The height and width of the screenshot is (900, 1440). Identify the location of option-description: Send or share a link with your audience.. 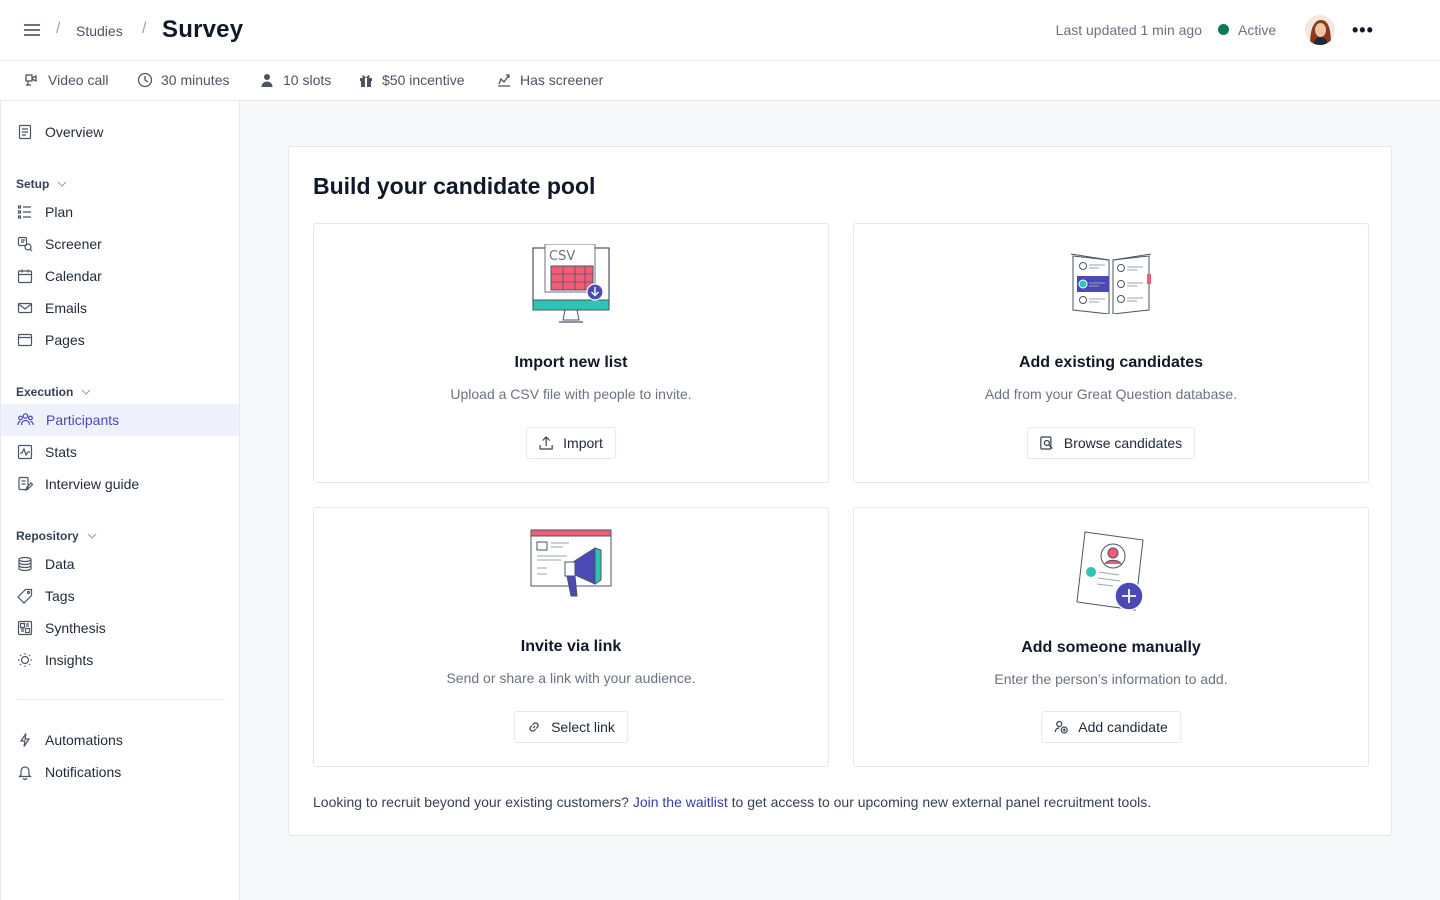
(571, 678).